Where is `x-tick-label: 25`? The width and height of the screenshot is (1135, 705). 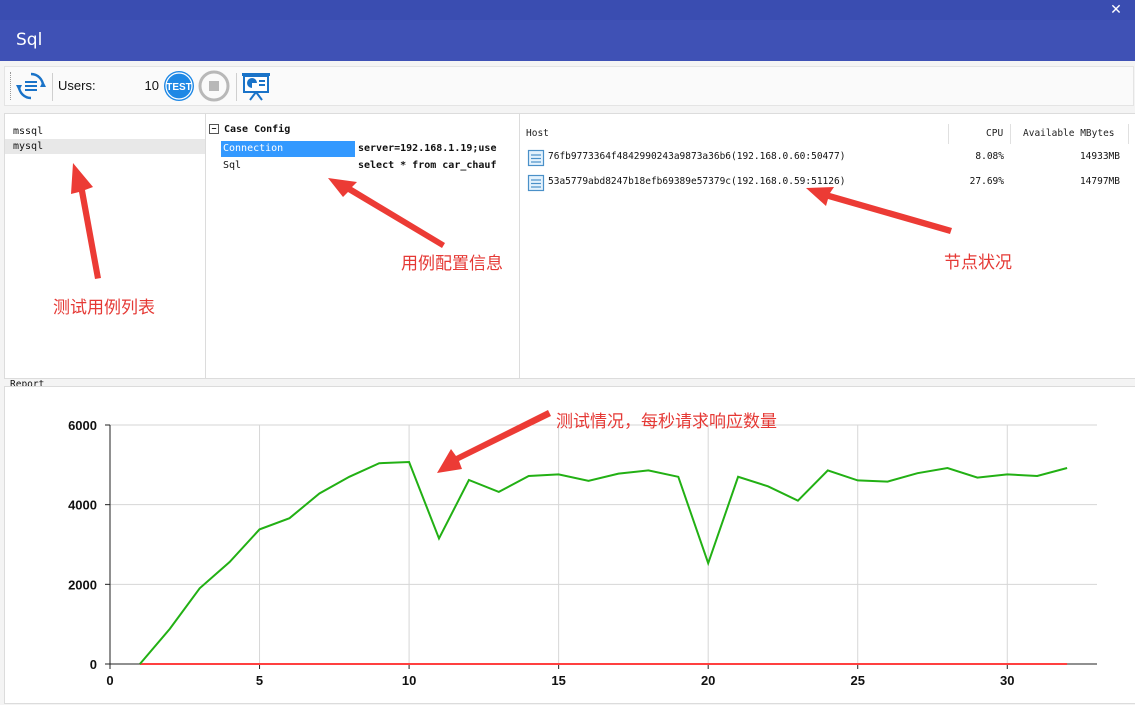
x-tick-label: 25 is located at coordinates (857, 680).